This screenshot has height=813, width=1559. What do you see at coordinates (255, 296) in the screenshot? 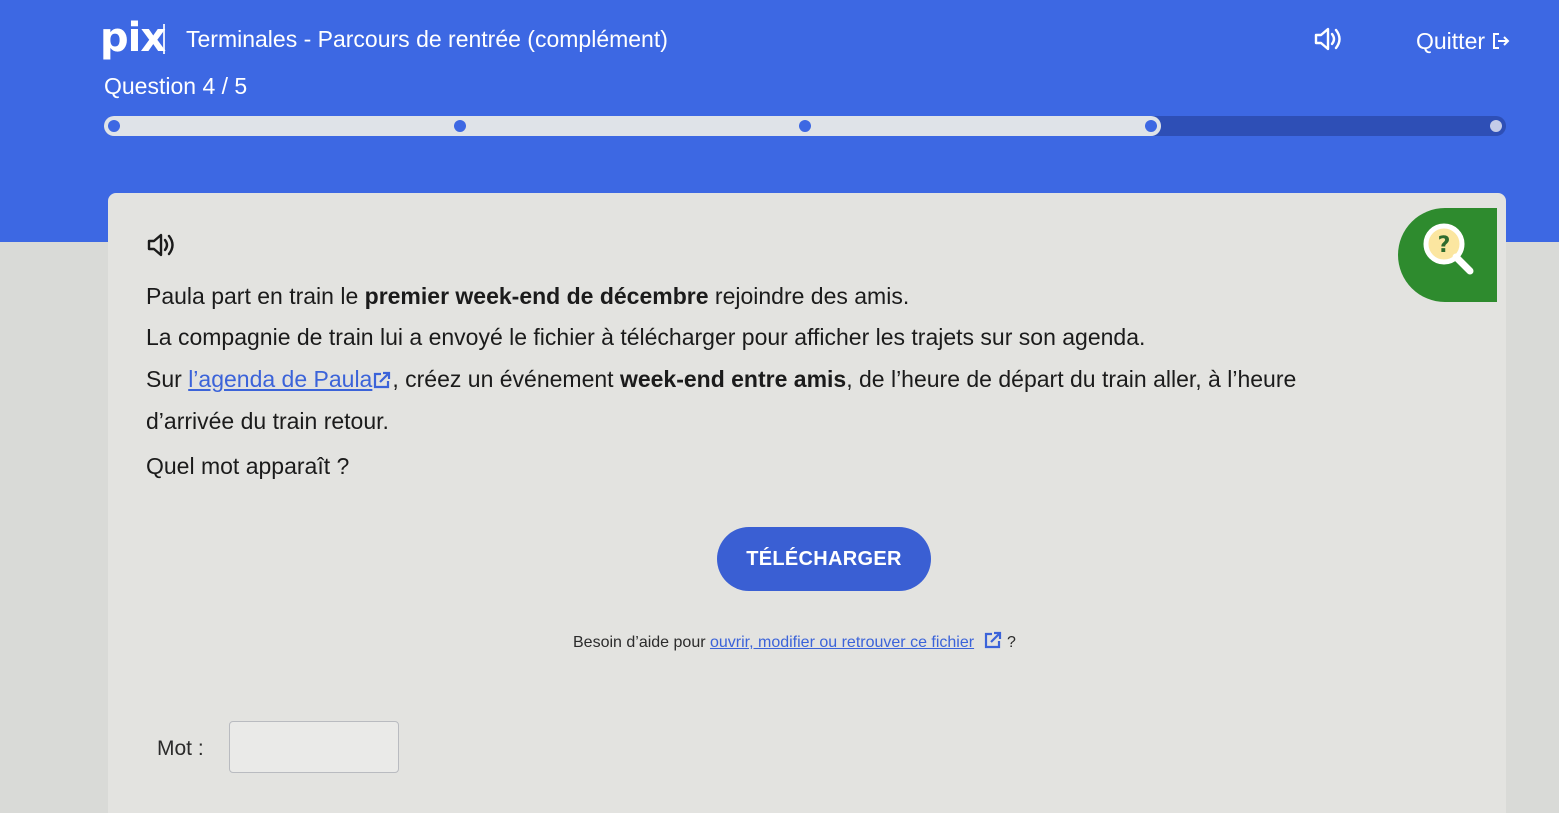
I see `instruction-text: Paula part en train le` at bounding box center [255, 296].